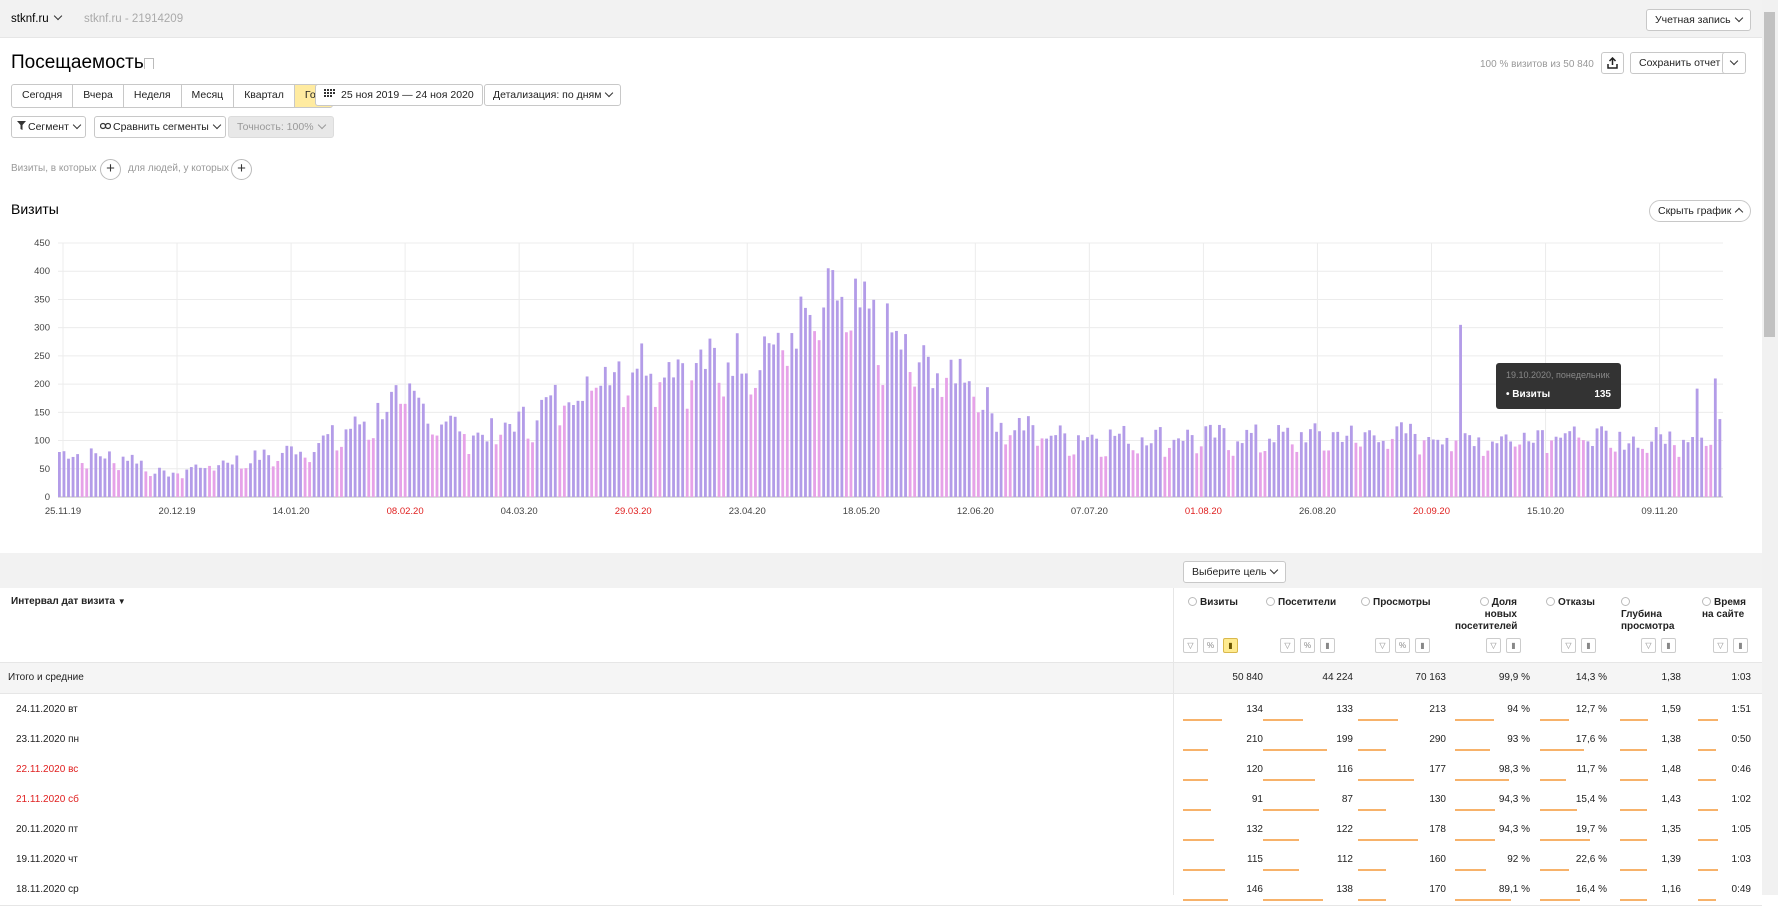 The width and height of the screenshot is (1778, 906). Describe the element at coordinates (264, 96) in the screenshot. I see `period-quarter: Квартал` at that location.